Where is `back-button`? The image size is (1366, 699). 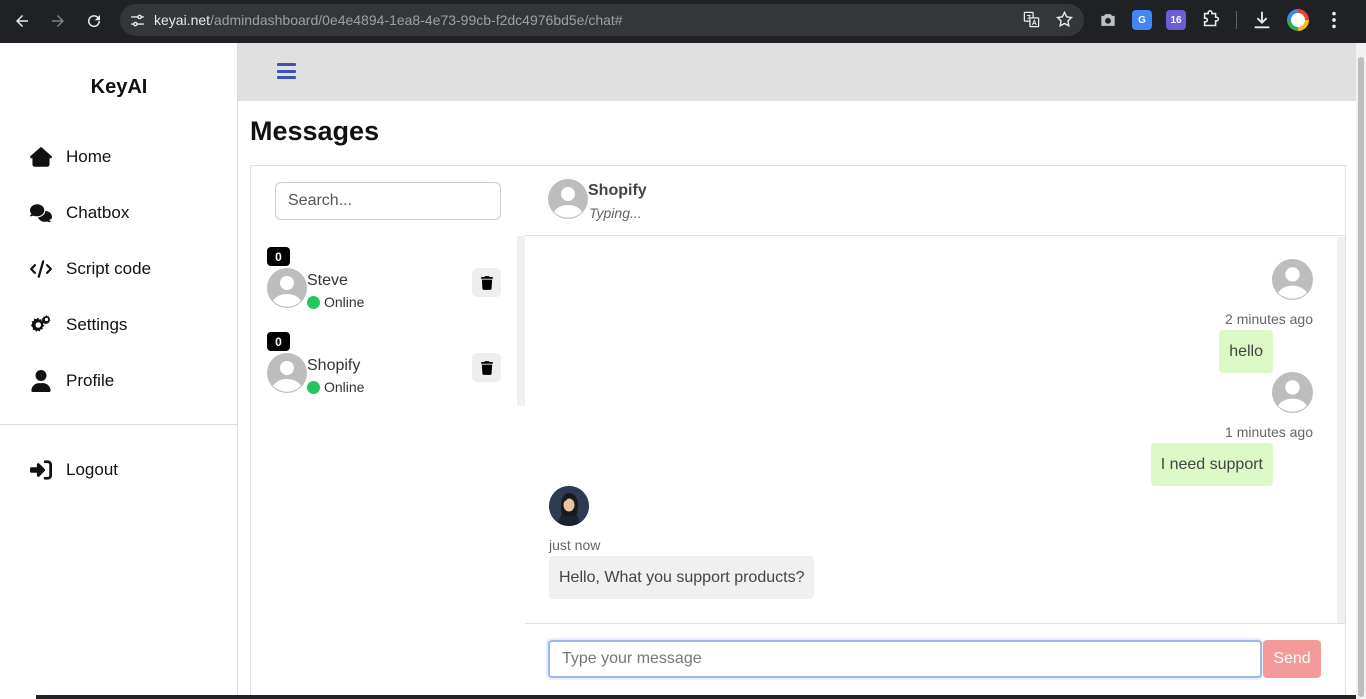
back-button is located at coordinates (22, 21).